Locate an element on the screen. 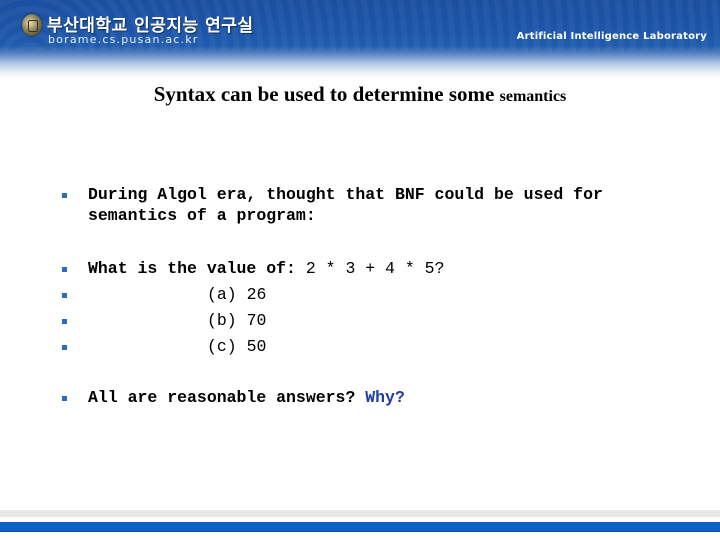 This screenshot has height=540, width=720. question-expression: 2 * 3 + 4 * 5? is located at coordinates (375, 268).